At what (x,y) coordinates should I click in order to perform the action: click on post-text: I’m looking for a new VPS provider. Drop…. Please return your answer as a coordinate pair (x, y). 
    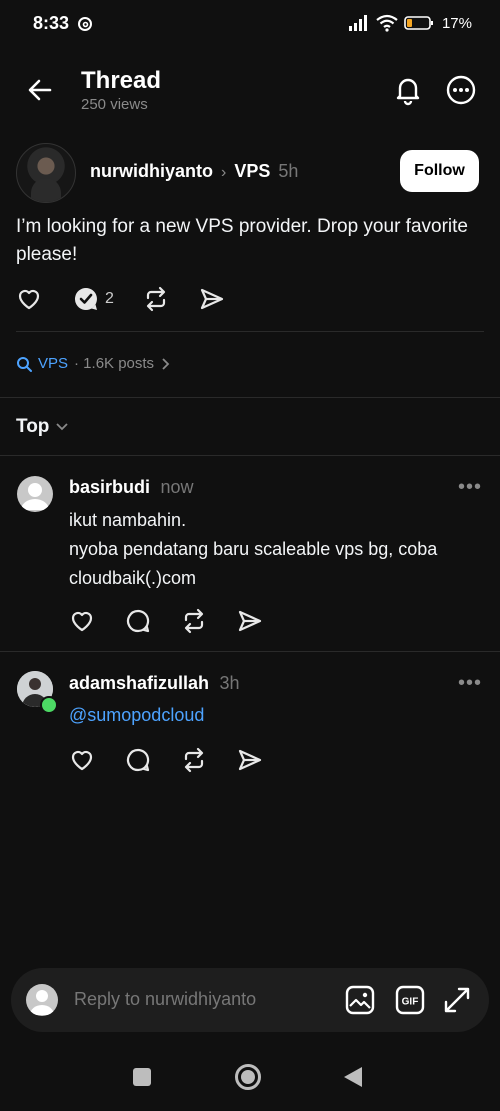
    Looking at the image, I should click on (242, 240).